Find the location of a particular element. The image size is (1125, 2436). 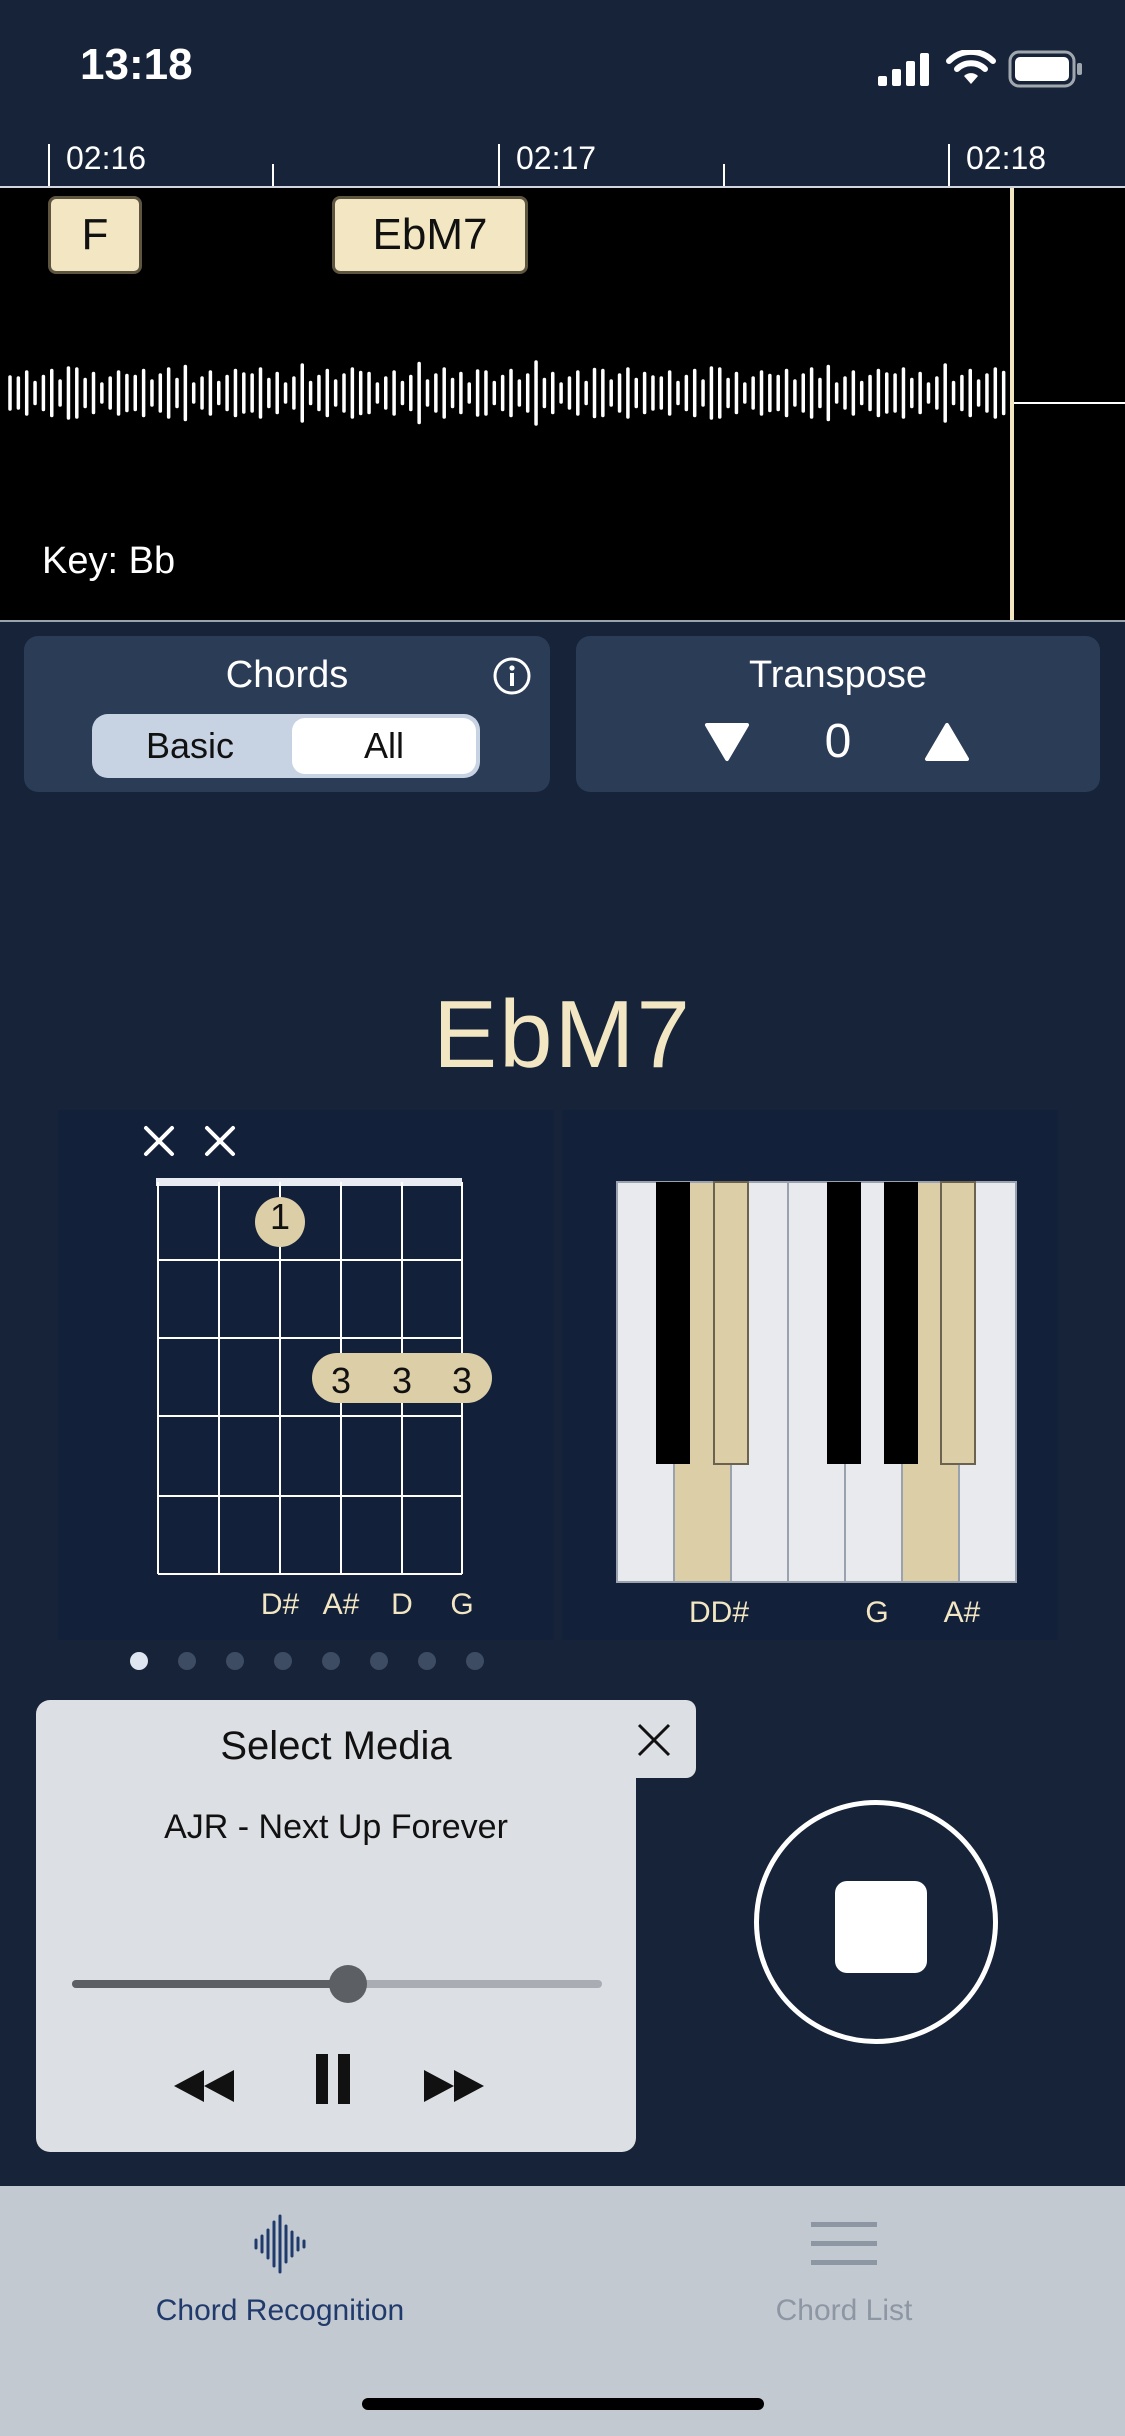

media-close-button is located at coordinates (653, 1739).